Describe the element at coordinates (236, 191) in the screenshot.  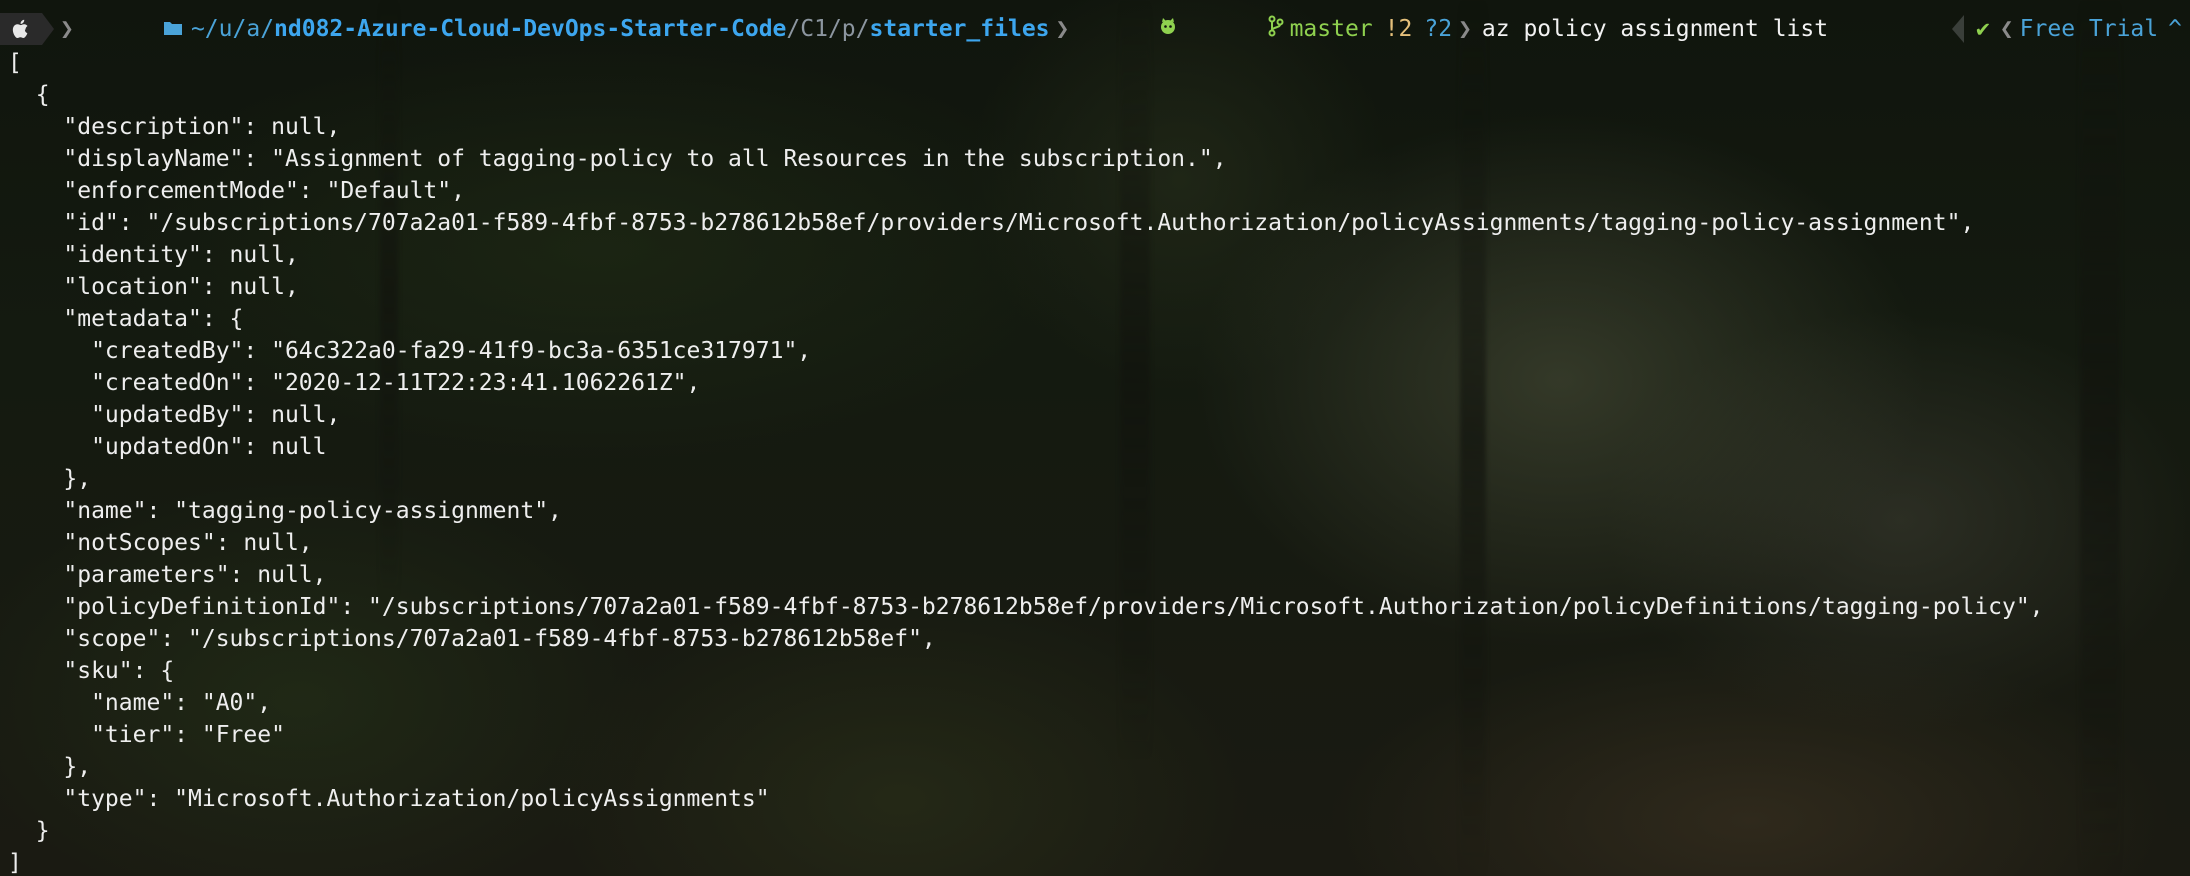
I see `output-line: "enforcementMode": "Default",` at that location.